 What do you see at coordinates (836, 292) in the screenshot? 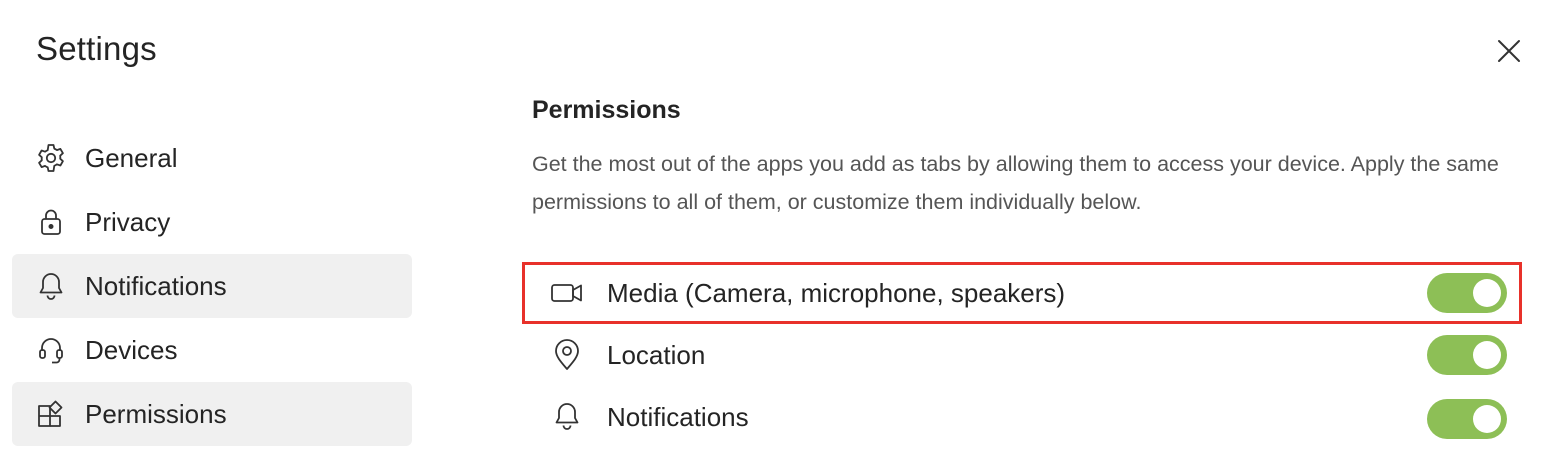
I see `permission-label: Media (Camera, microphone, speakers)` at bounding box center [836, 292].